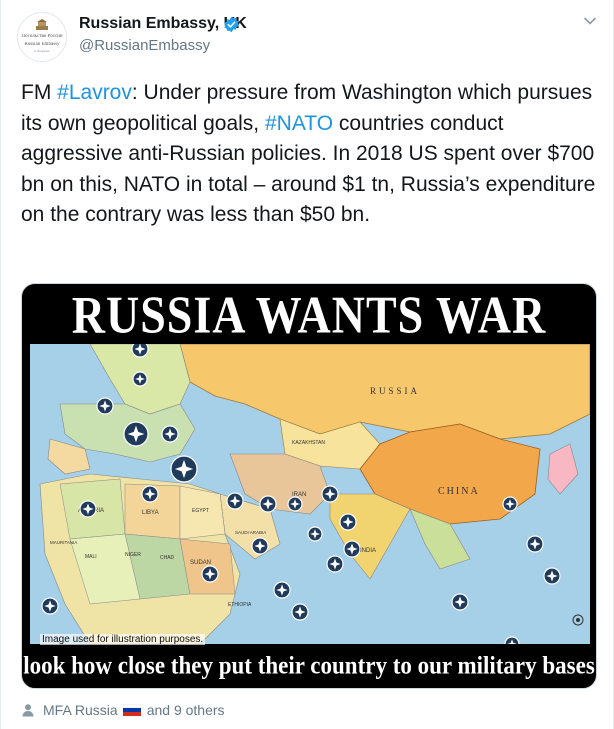 The width and height of the screenshot is (614, 729). Describe the element at coordinates (240, 605) in the screenshot. I see `map-label-ethiopia: ETHIOPIA` at that location.